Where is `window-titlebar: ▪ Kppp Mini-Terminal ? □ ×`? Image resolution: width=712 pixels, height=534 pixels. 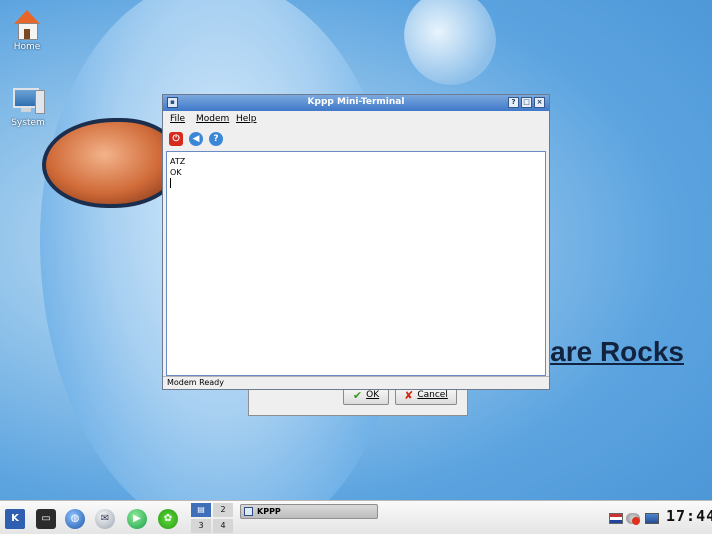 window-titlebar: ▪ Kppp Mini-Terminal ? □ × is located at coordinates (356, 103).